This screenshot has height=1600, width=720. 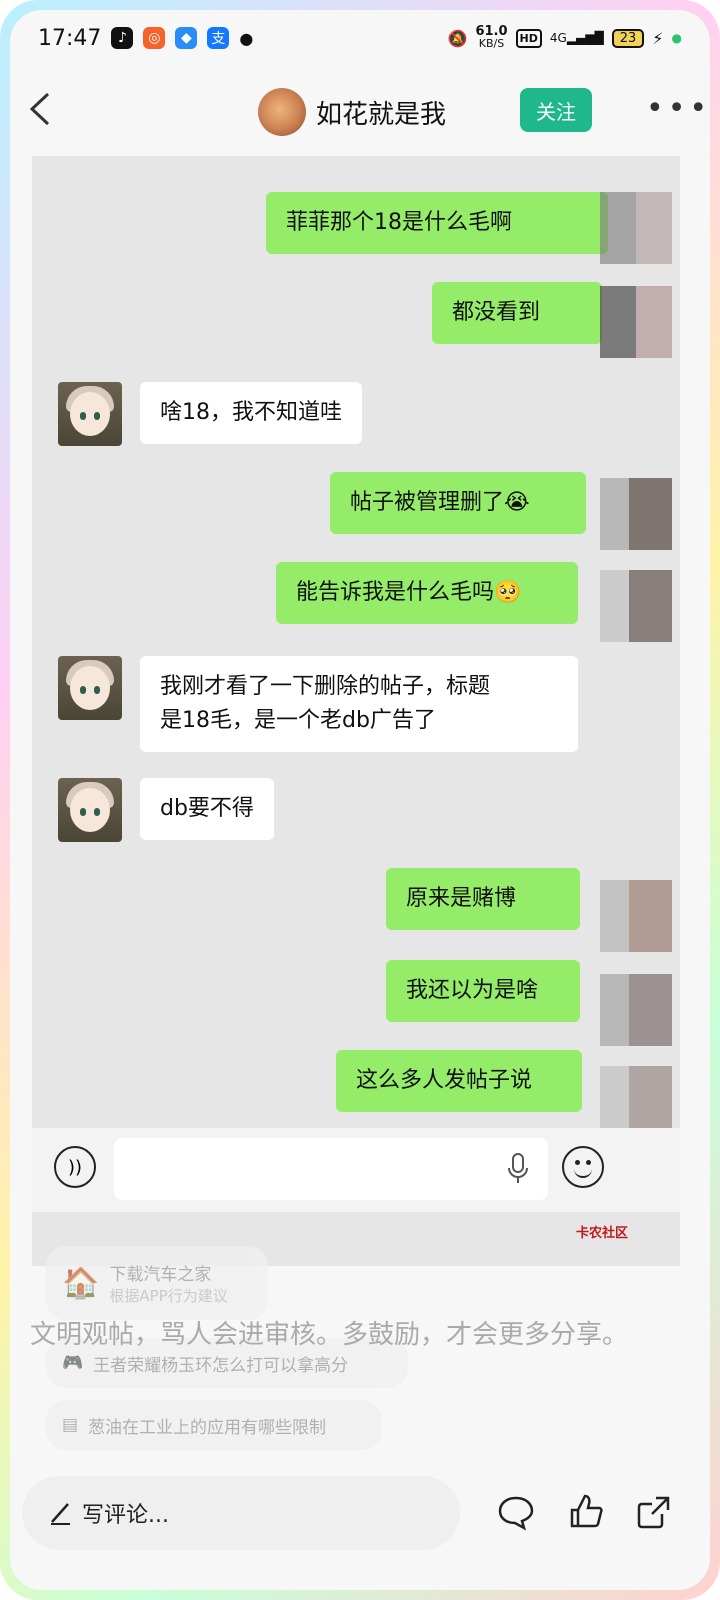 What do you see at coordinates (658, 38) in the screenshot?
I see `charging-icon: ⚡` at bounding box center [658, 38].